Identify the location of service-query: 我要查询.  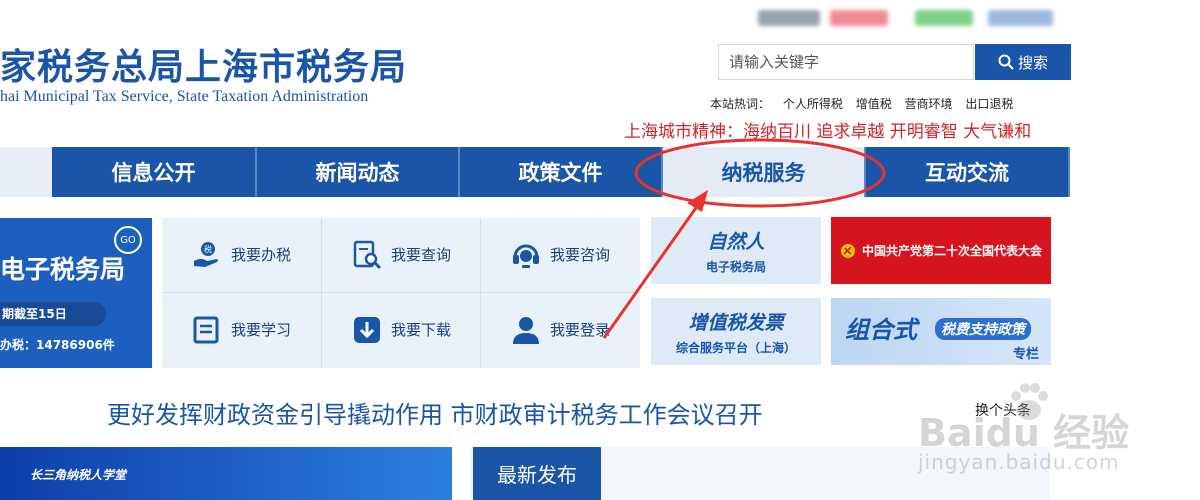
(401, 254).